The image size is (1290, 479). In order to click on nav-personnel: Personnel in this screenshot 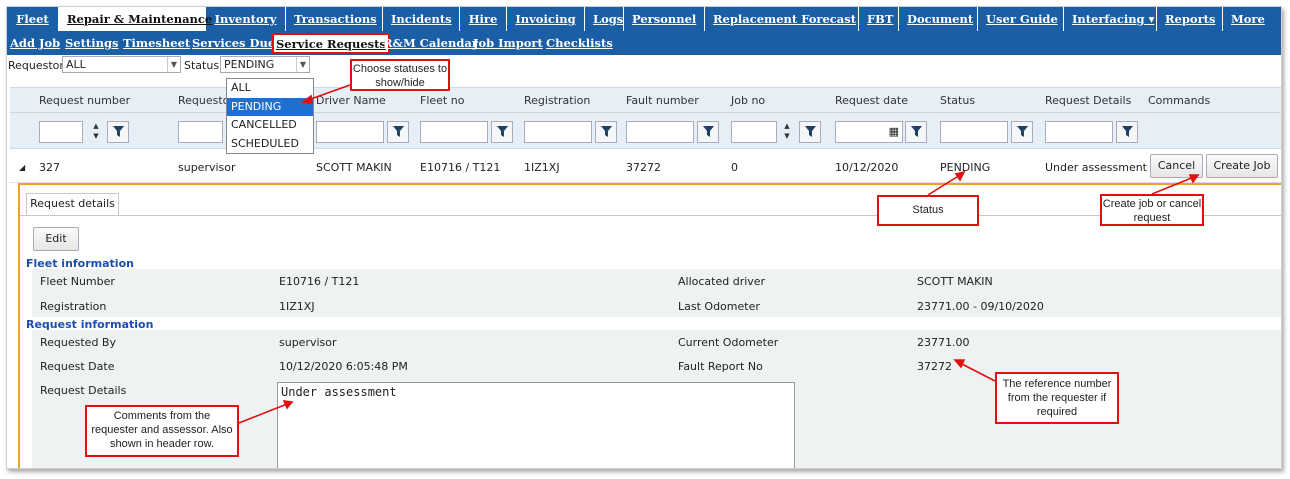, I will do `click(664, 19)`.